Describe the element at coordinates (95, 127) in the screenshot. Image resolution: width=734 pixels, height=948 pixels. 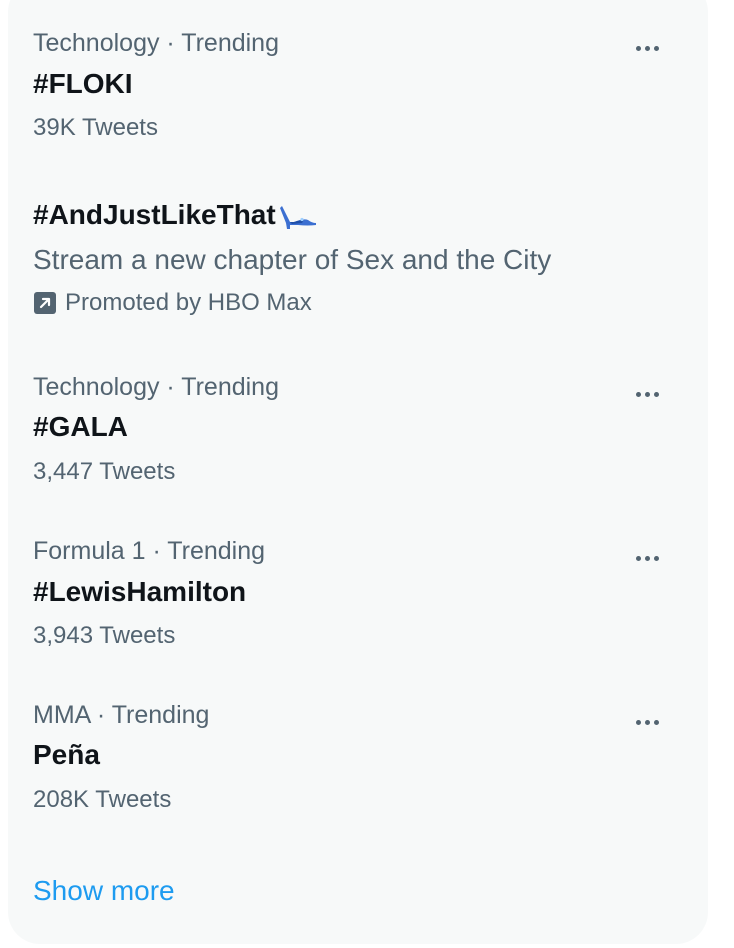
I see `trend-tweet-count: 39K Tweets` at that location.